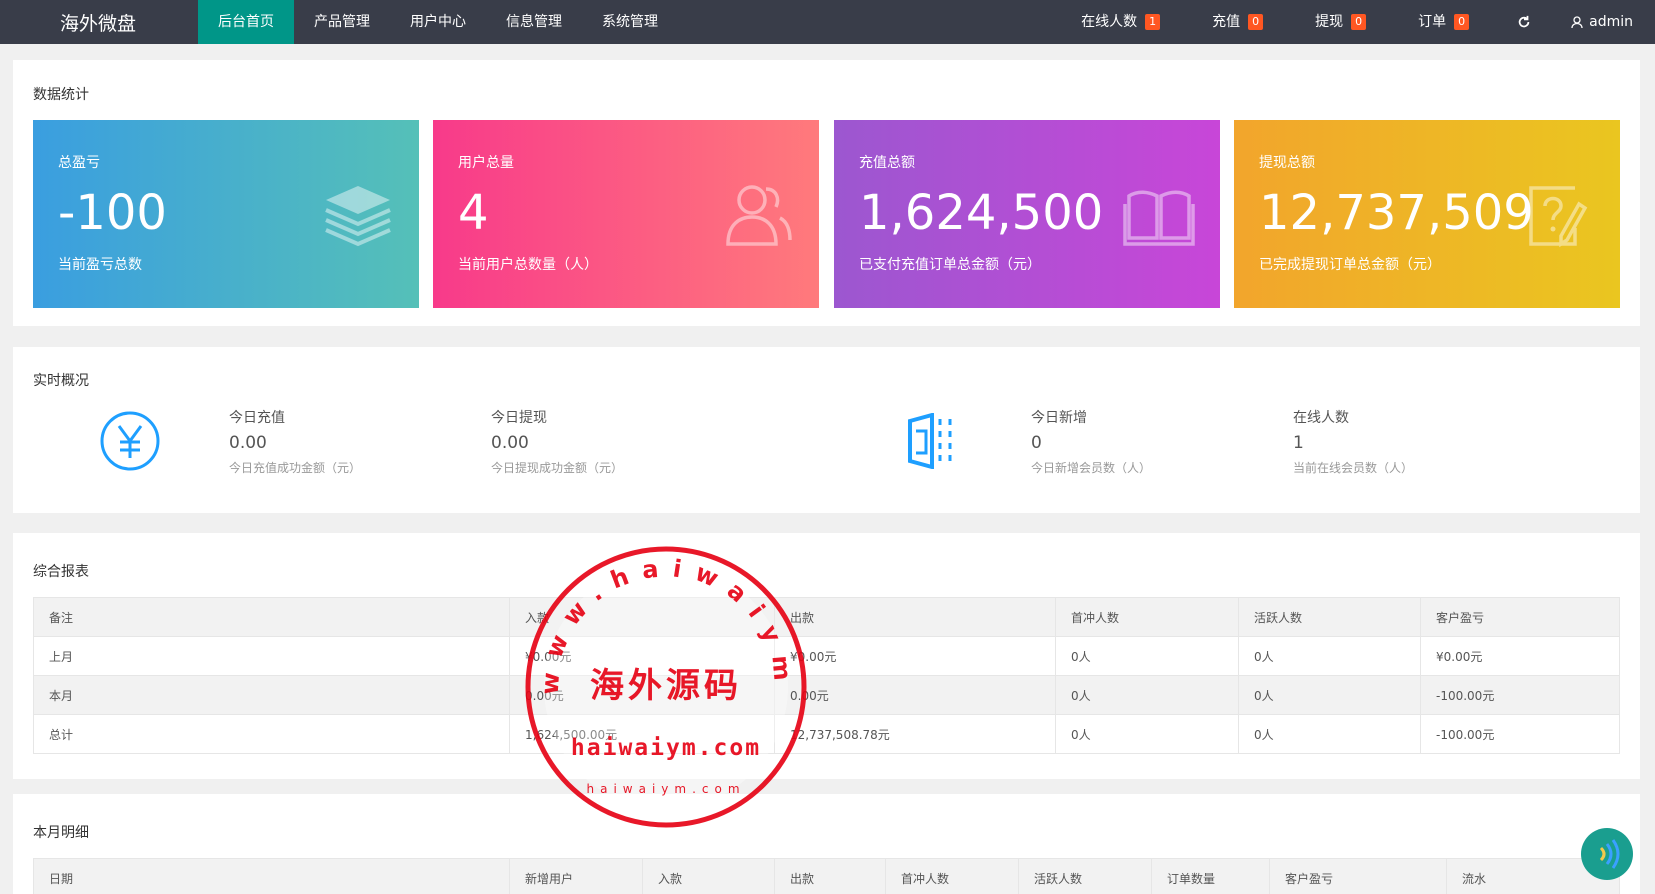  I want to click on recharge-link: 充值 0, so click(1237, 22).